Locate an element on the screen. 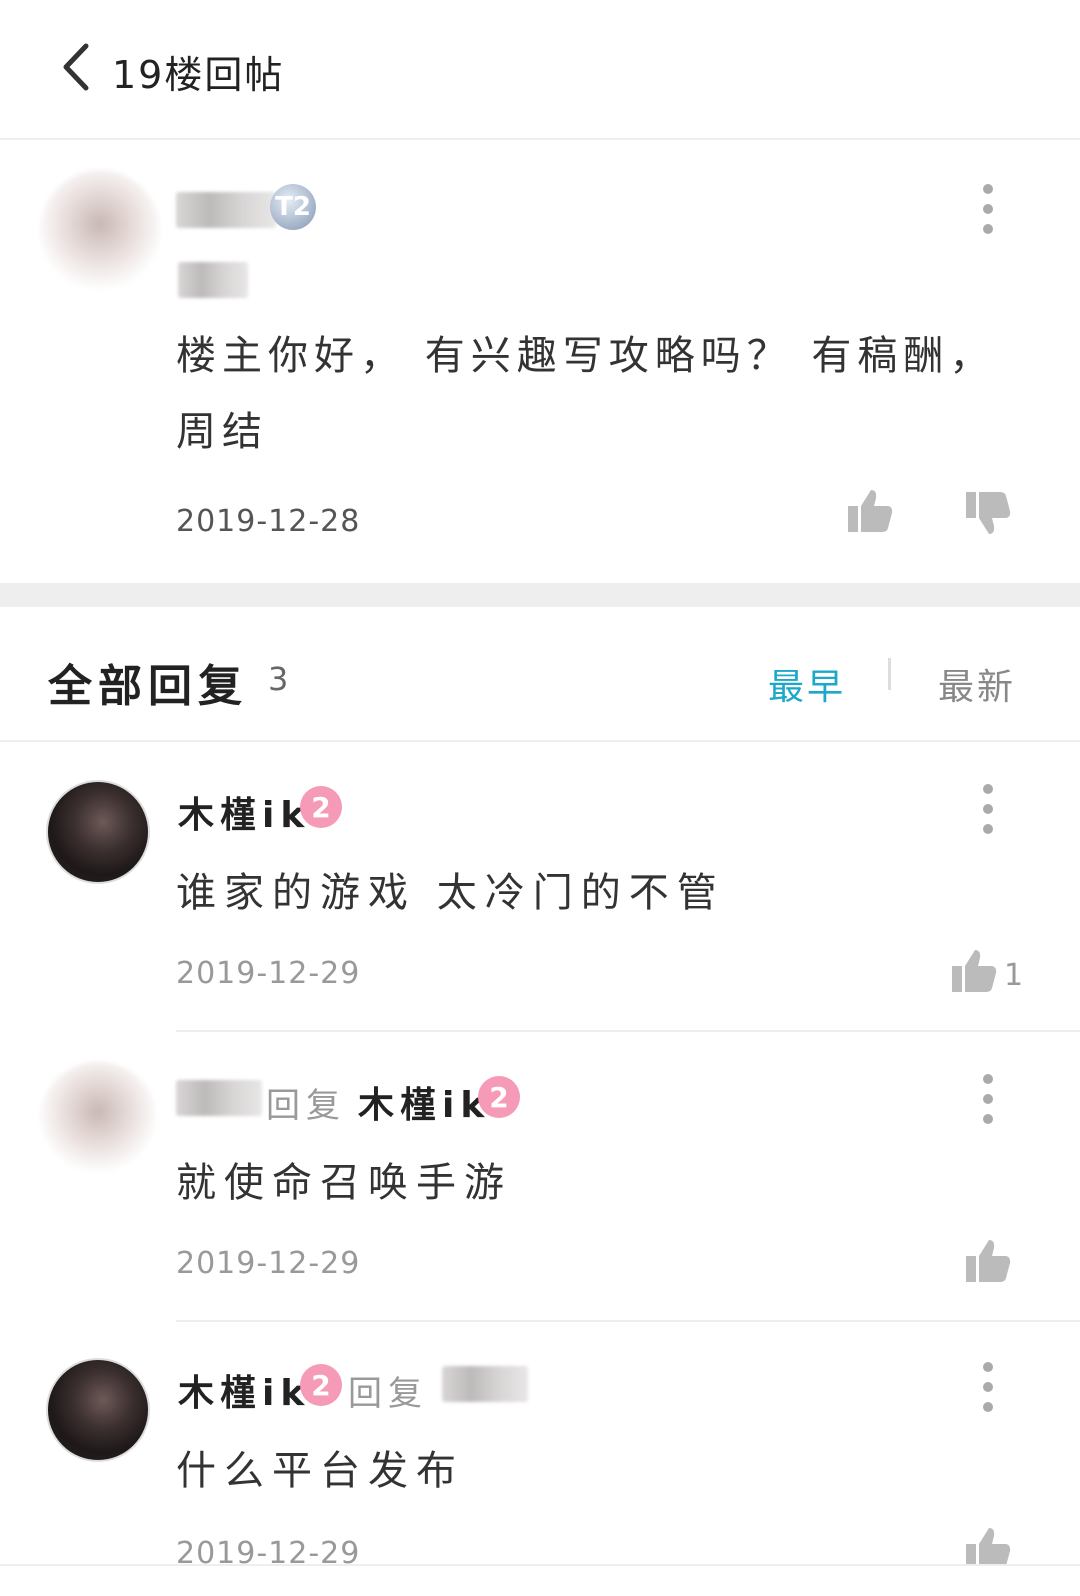 The height and width of the screenshot is (1596, 1080). level-badge: T2 is located at coordinates (293, 207).